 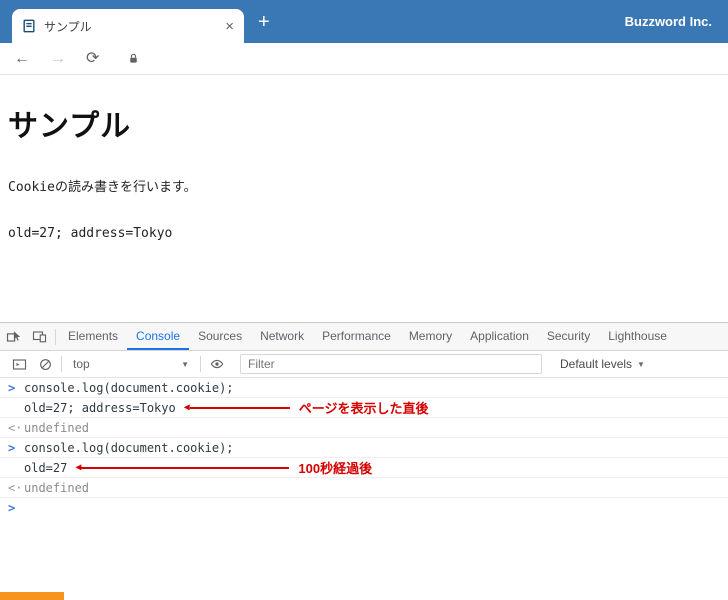 What do you see at coordinates (39, 336) in the screenshot?
I see `device-toolbar-icon` at bounding box center [39, 336].